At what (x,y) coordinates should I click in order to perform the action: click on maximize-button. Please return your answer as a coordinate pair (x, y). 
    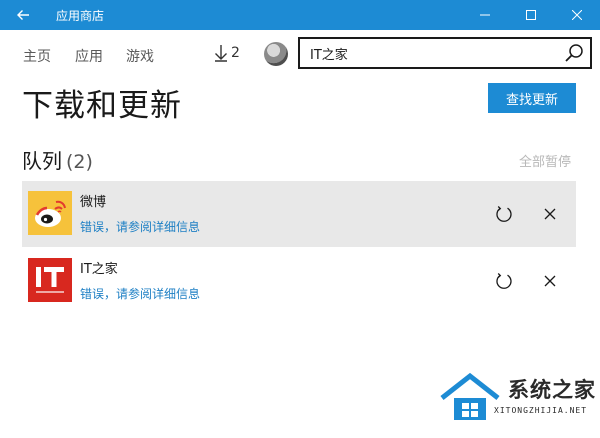
    Looking at the image, I should click on (531, 15).